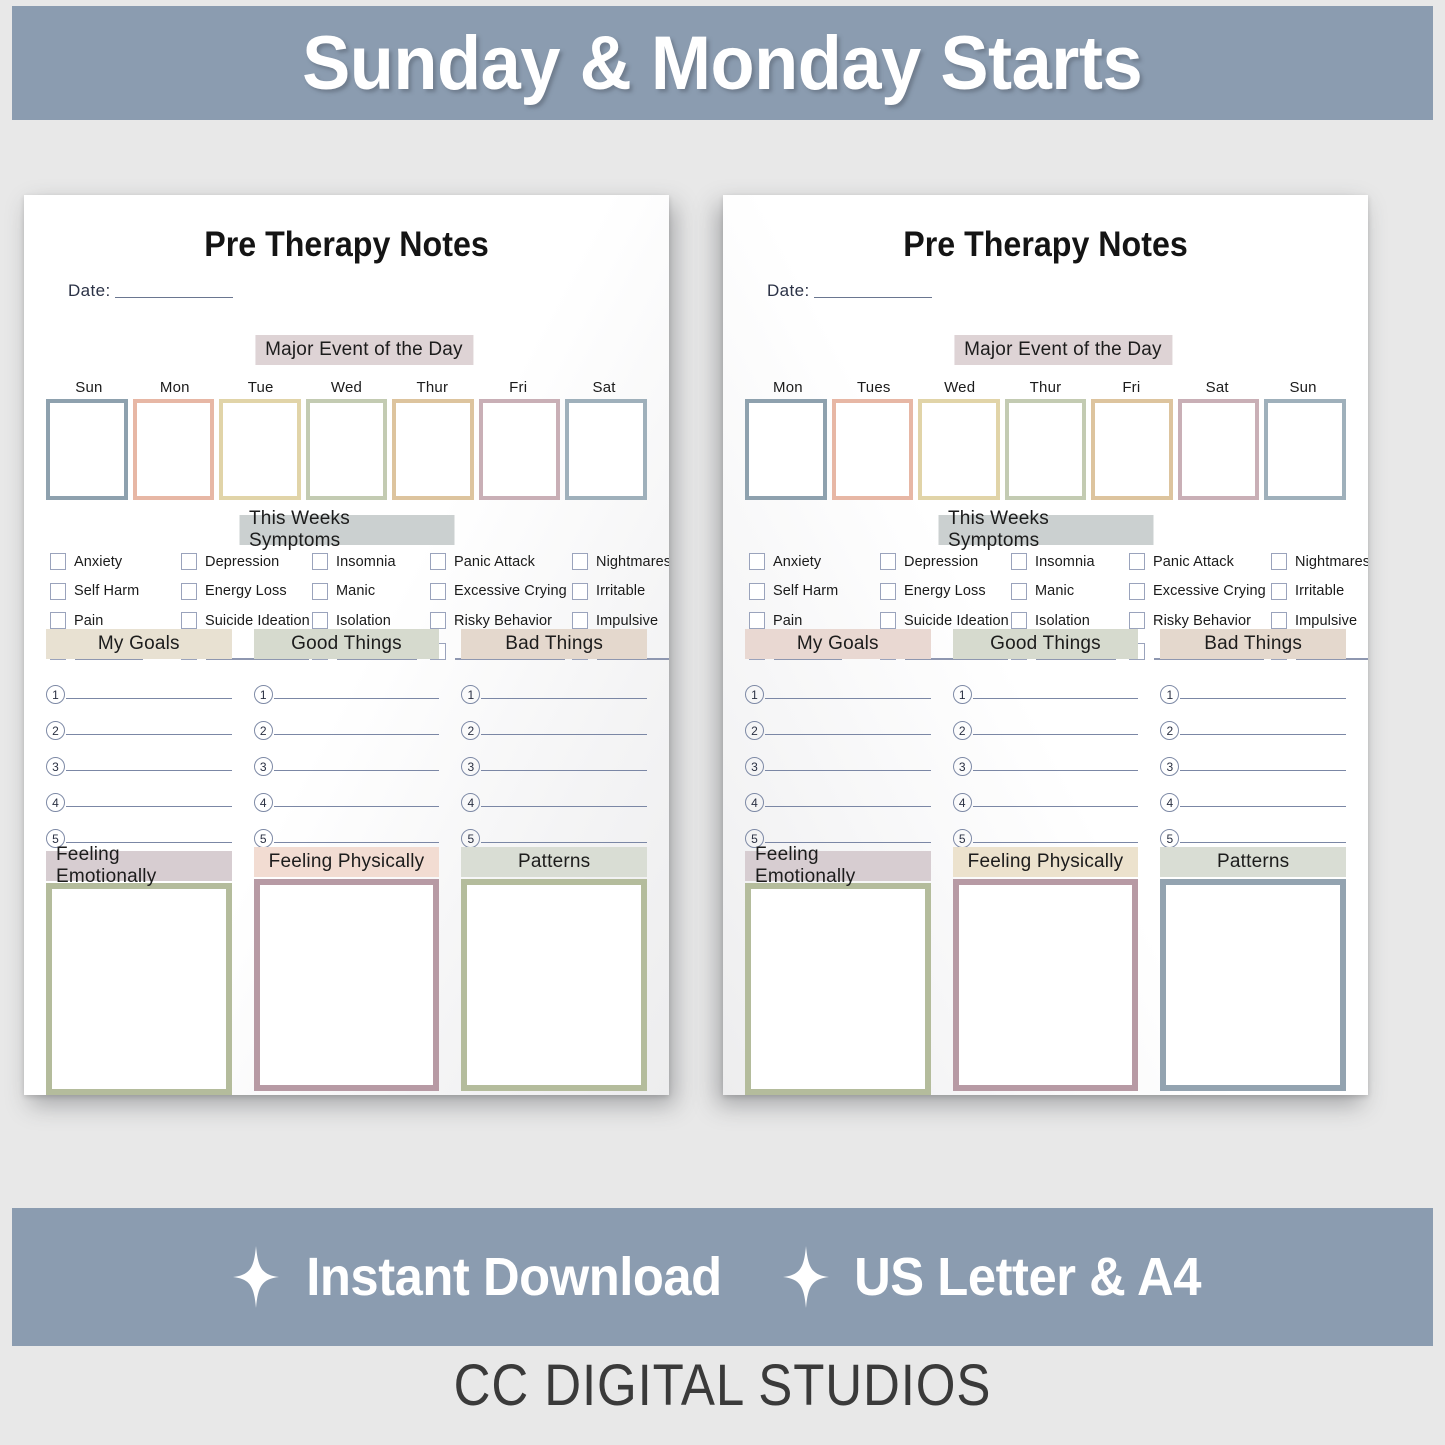  What do you see at coordinates (433, 449) in the screenshot?
I see `day-entry-box-thur` at bounding box center [433, 449].